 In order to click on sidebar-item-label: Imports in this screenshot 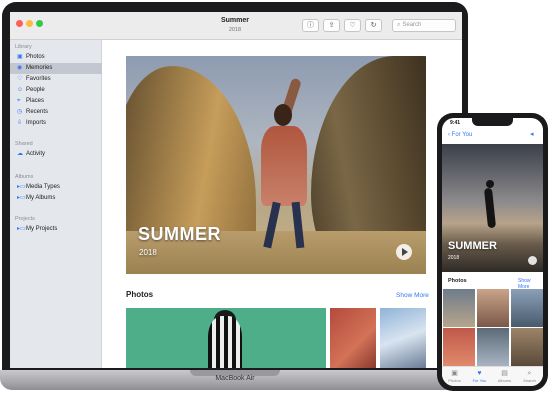, I will do `click(36, 123)`.